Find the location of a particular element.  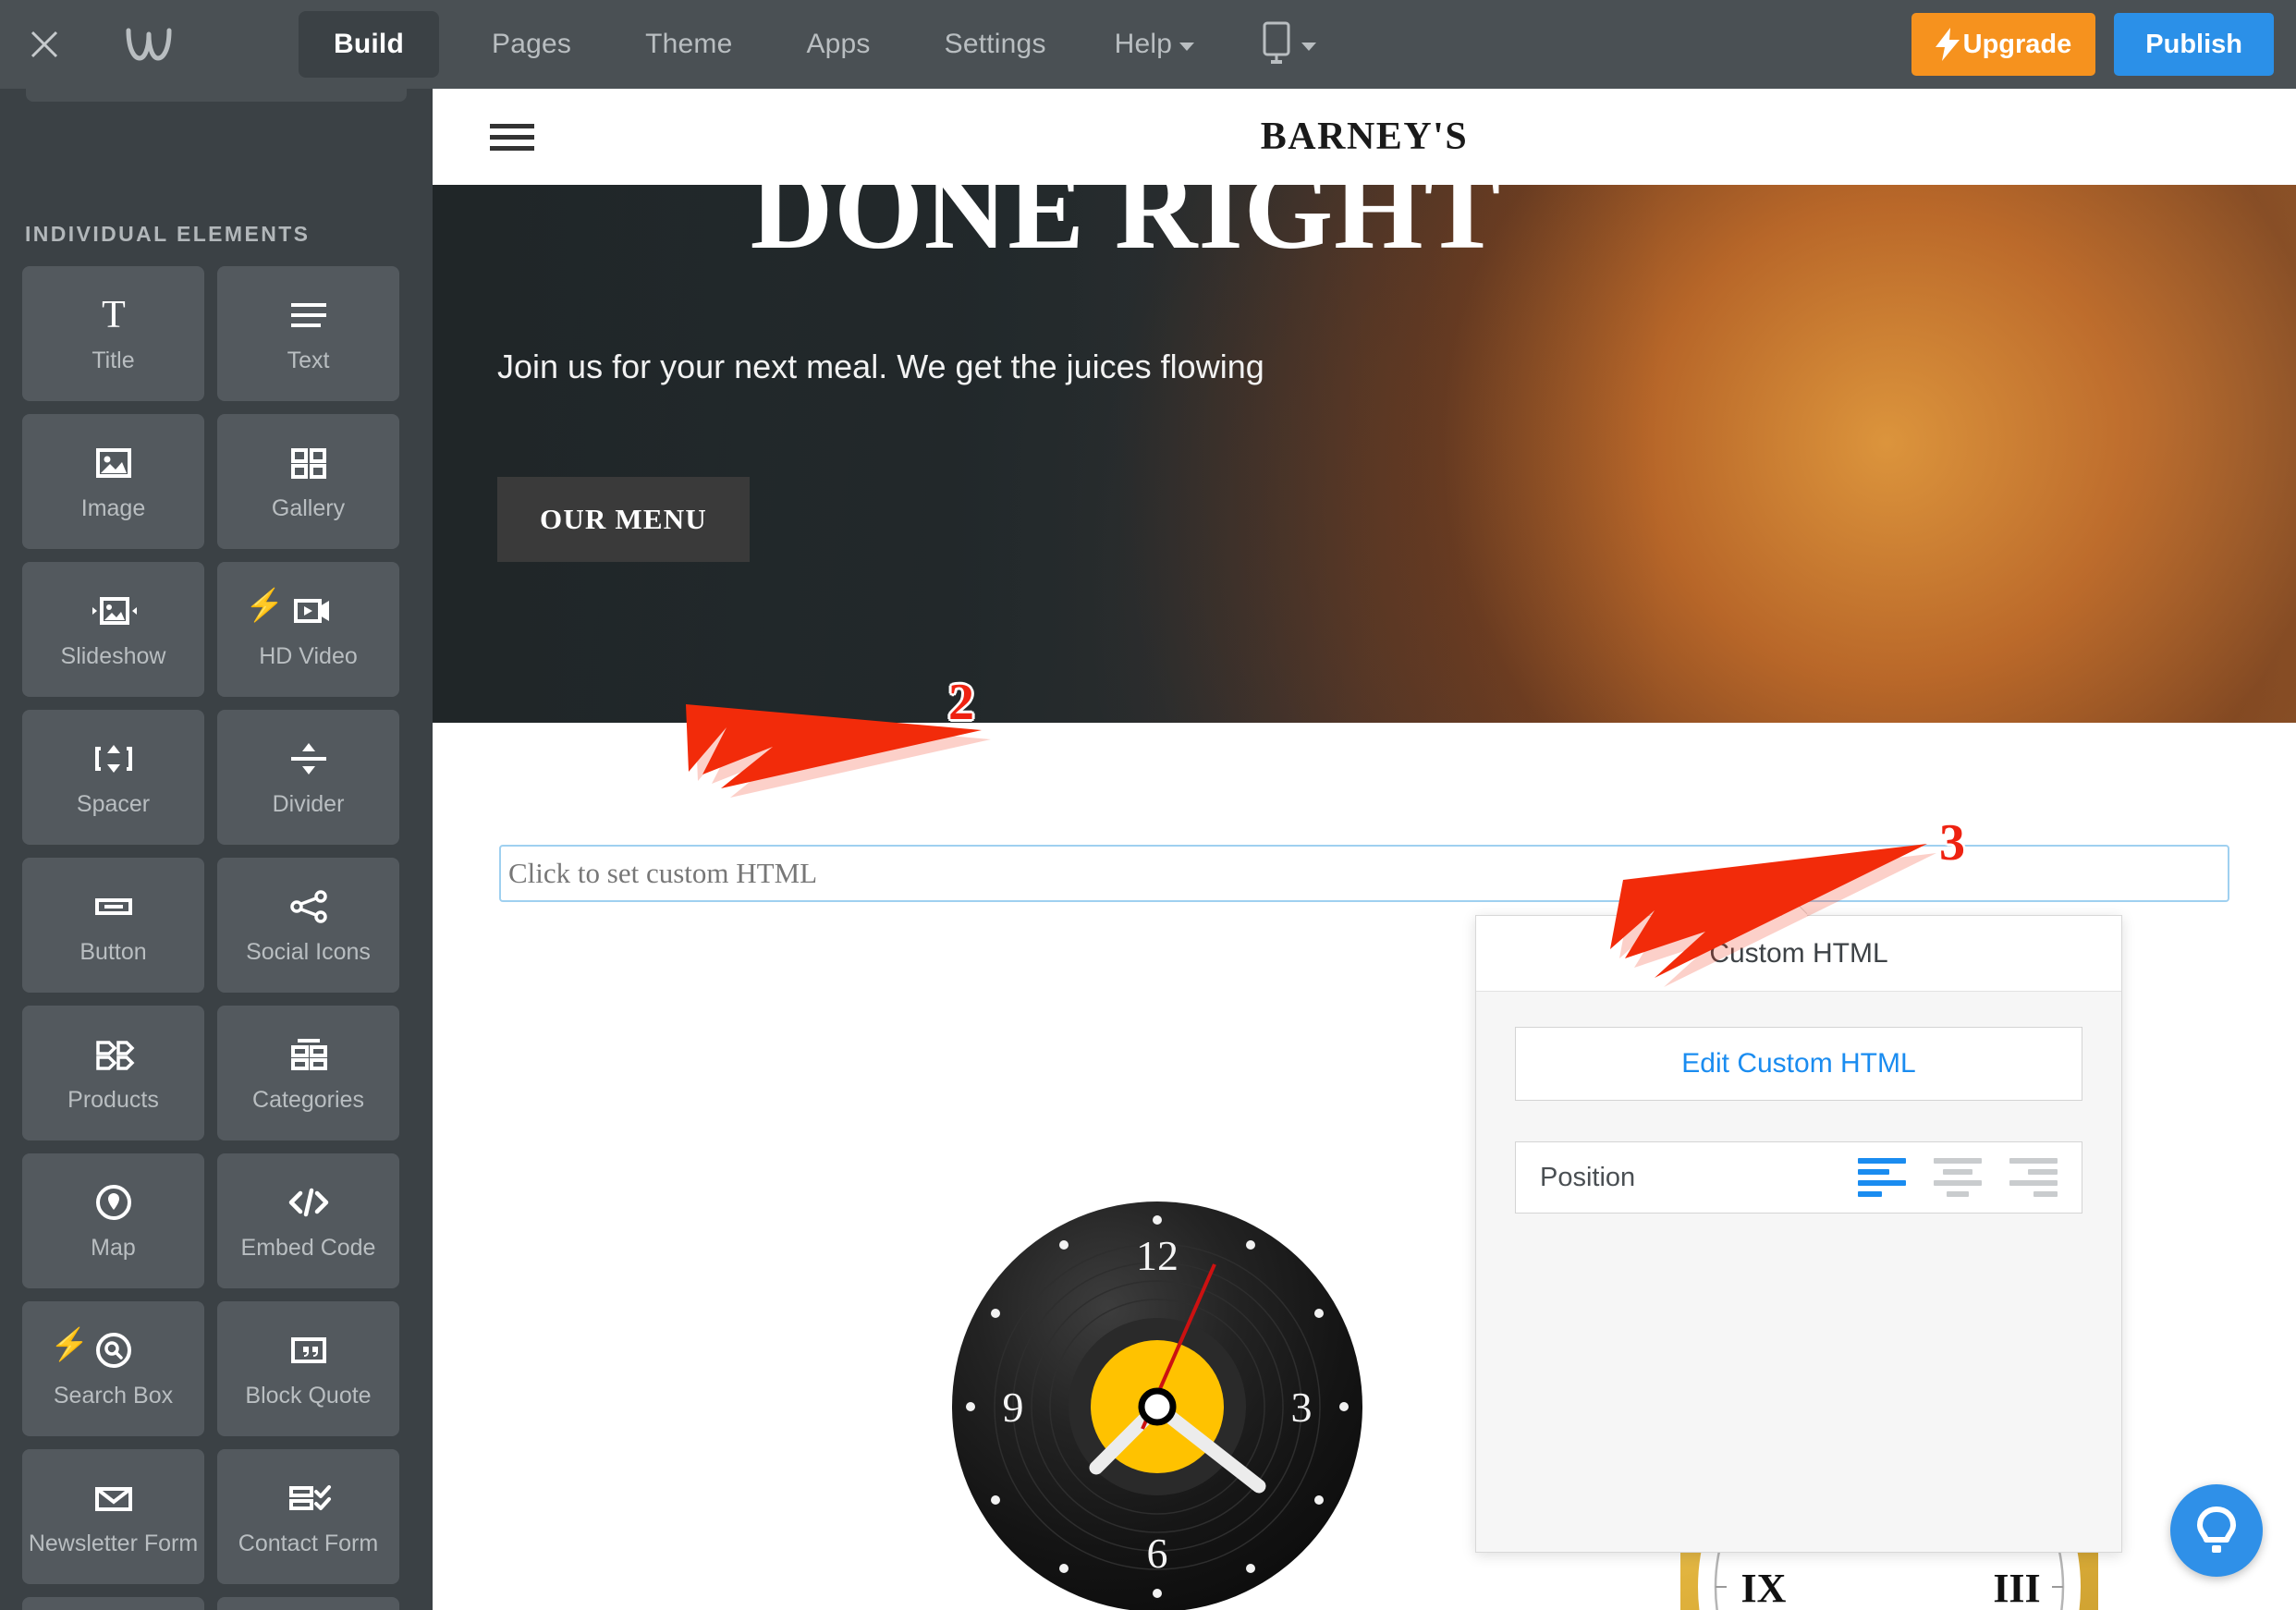

element-card-label: Map is located at coordinates (113, 1249).